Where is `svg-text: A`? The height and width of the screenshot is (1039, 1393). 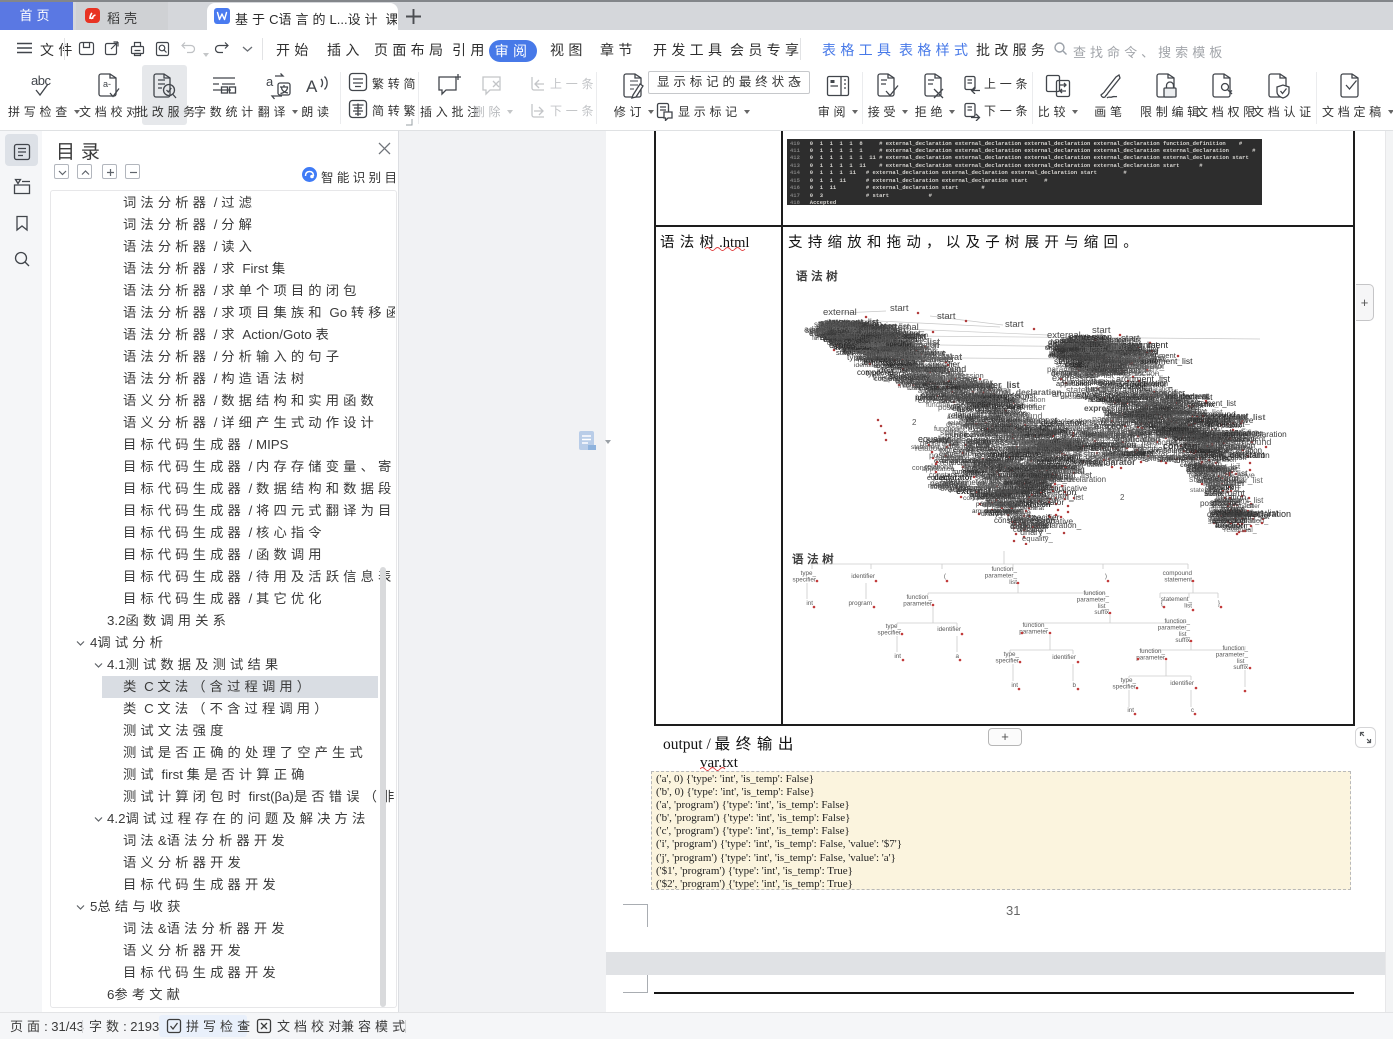
svg-text: A is located at coordinates (312, 86).